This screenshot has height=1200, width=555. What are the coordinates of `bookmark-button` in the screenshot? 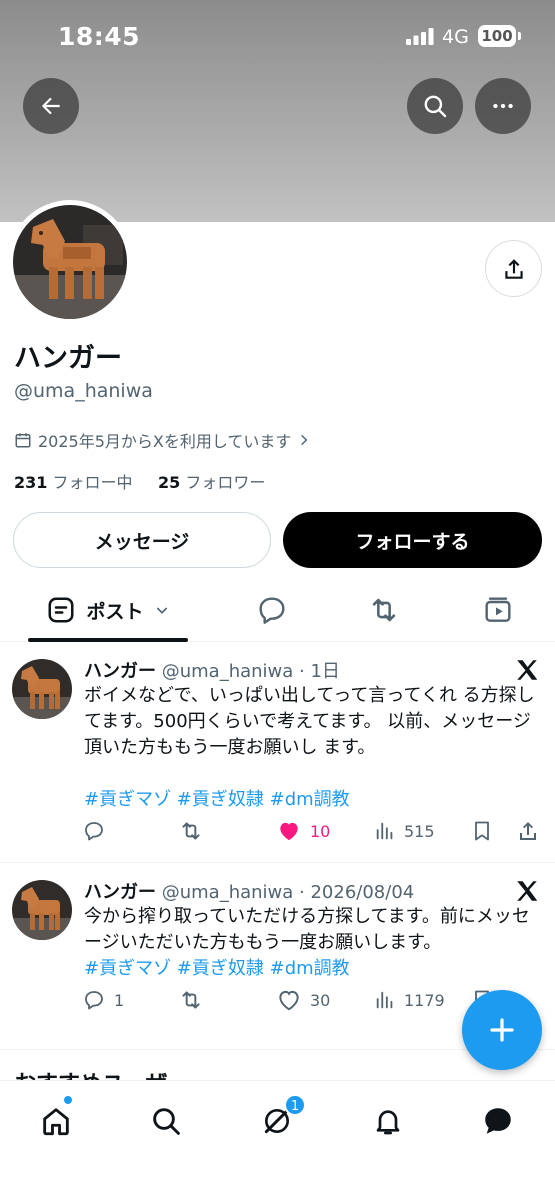 It's located at (482, 831).